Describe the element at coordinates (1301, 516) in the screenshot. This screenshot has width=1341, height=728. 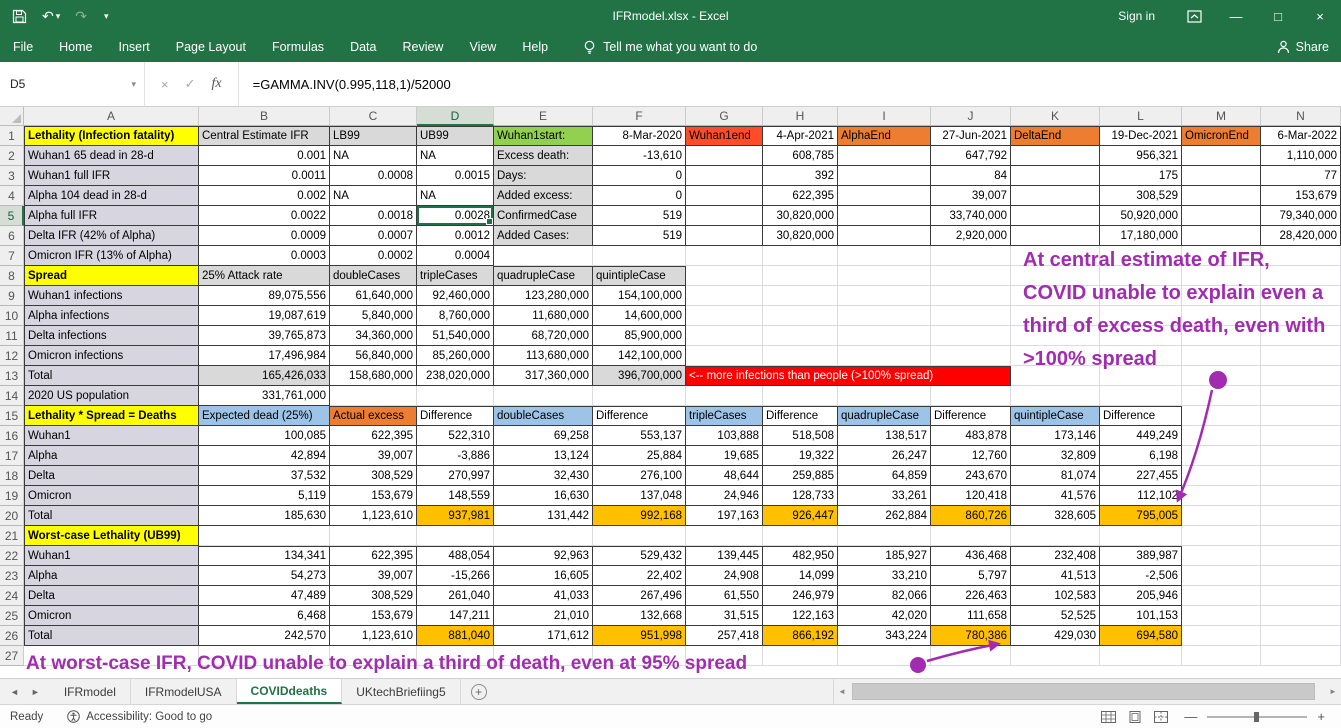
I see `cell-N20` at that location.